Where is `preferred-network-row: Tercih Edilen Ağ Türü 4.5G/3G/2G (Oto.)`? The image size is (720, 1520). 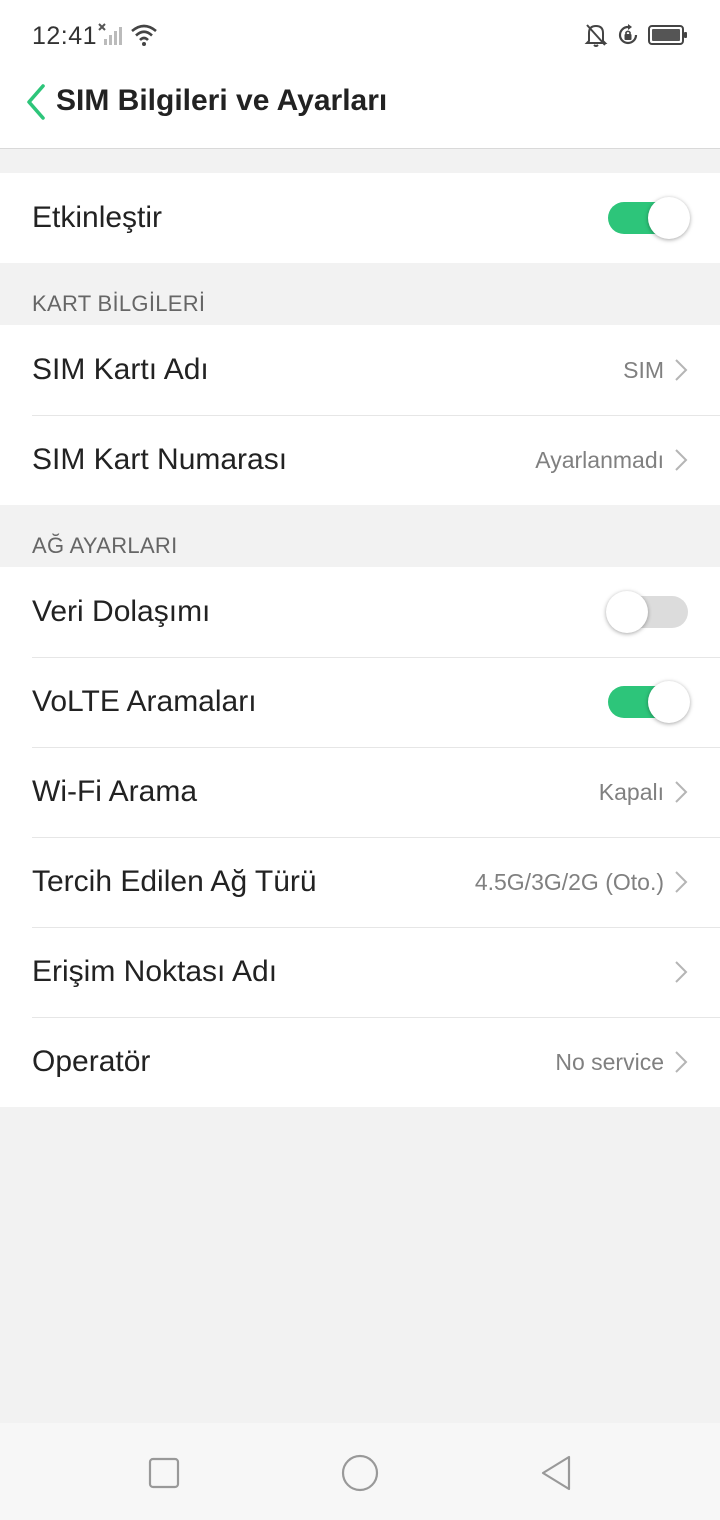
preferred-network-row: Tercih Edilen Ağ Türü 4.5G/3G/2G (Oto.) is located at coordinates (360, 882).